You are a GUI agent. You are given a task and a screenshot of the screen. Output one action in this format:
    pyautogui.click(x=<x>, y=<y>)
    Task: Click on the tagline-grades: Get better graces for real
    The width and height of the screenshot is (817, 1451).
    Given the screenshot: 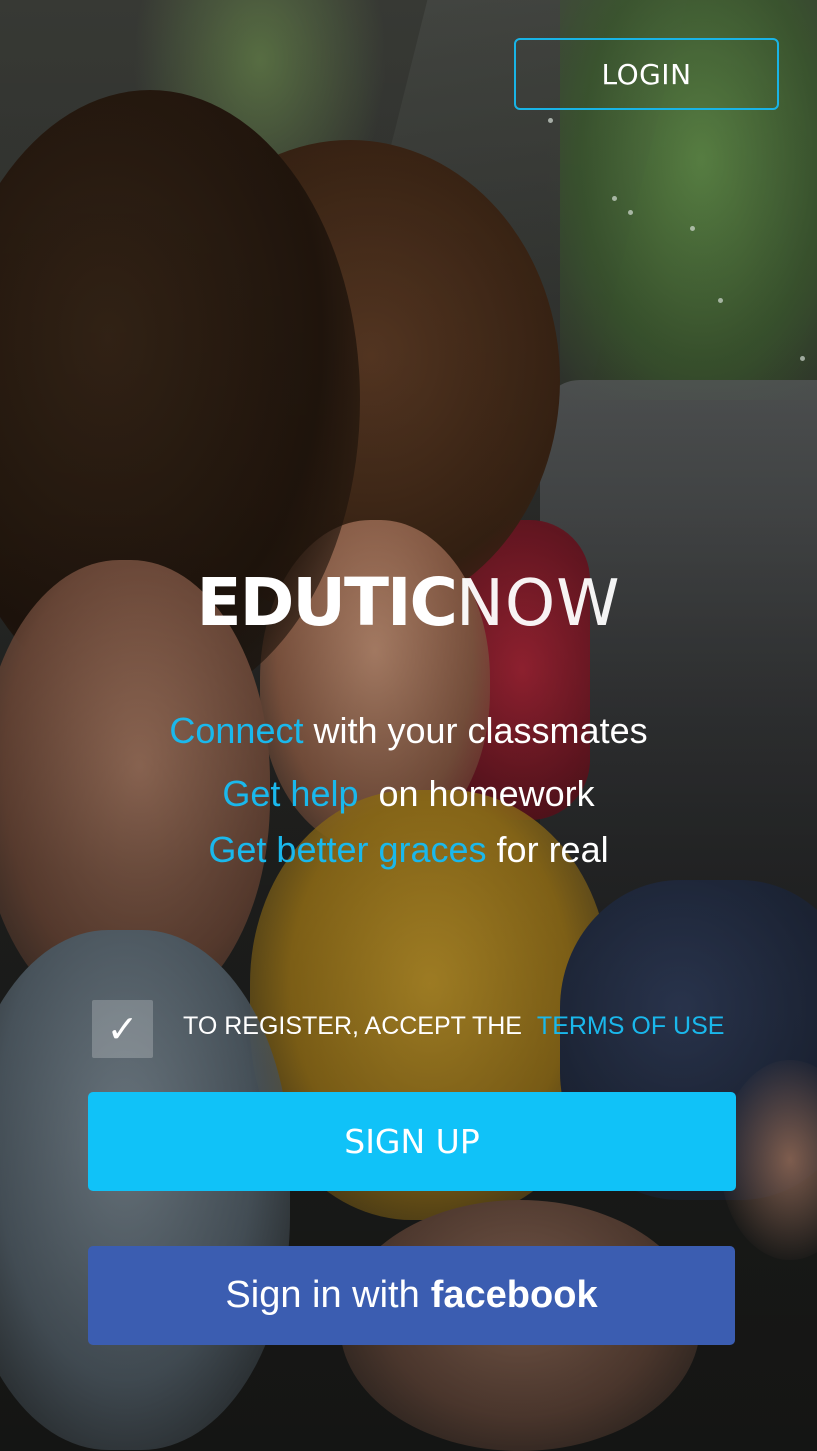 What is the action you would take?
    pyautogui.click(x=408, y=850)
    